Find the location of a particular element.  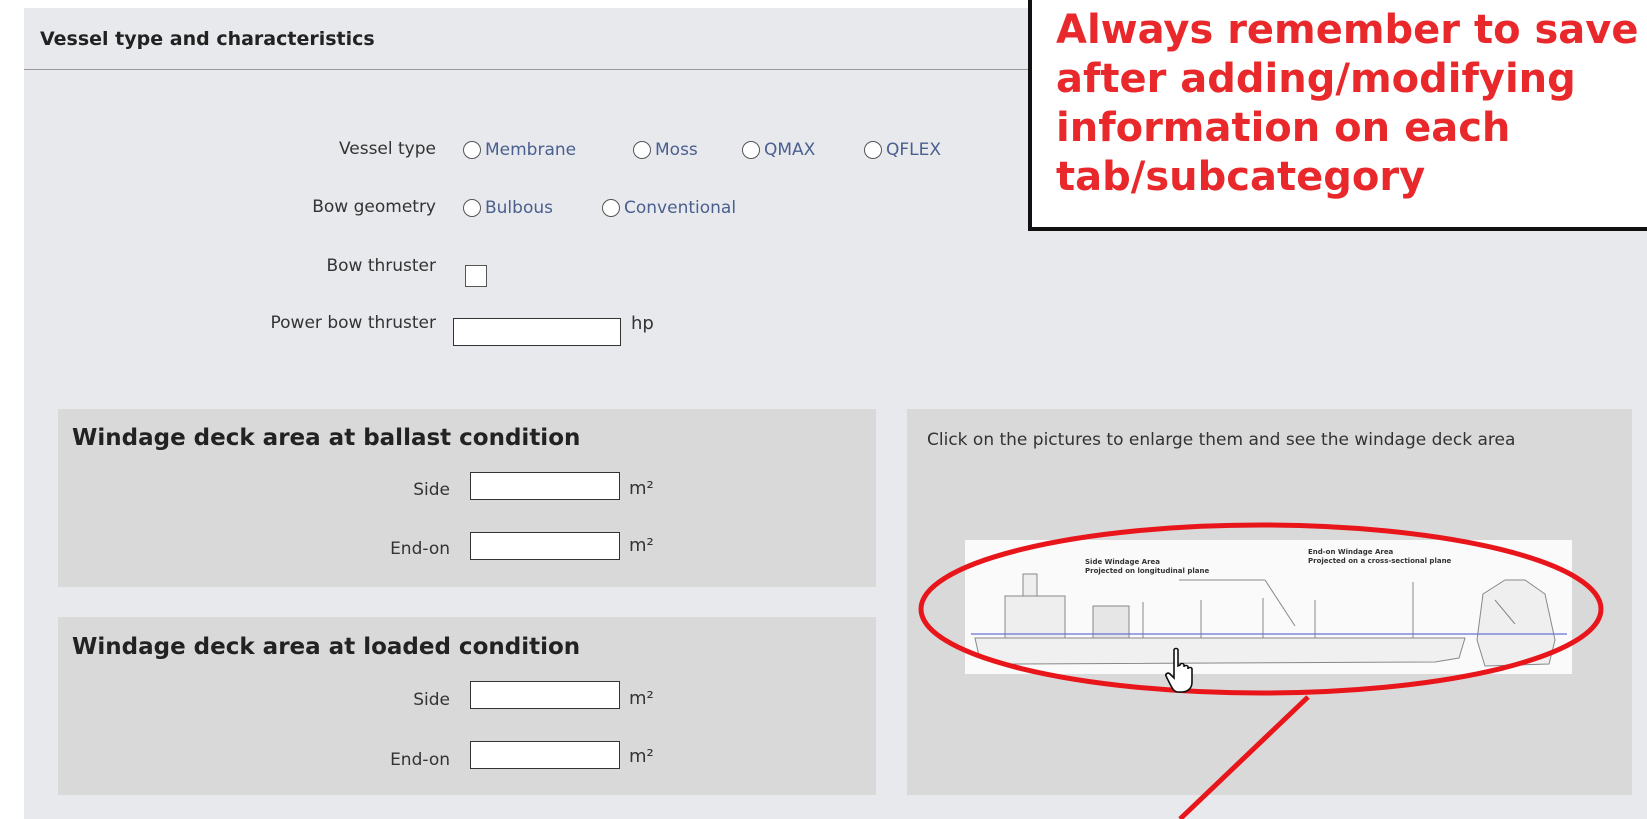

vessel-type-qflex: QFLEX is located at coordinates (902, 150).